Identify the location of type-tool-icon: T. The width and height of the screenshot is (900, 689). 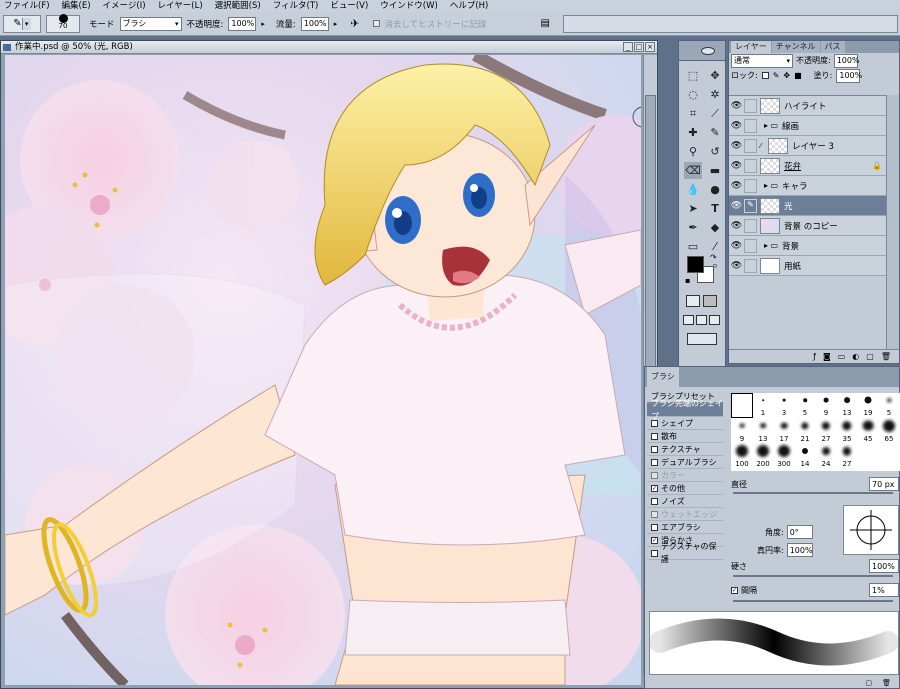
(715, 208).